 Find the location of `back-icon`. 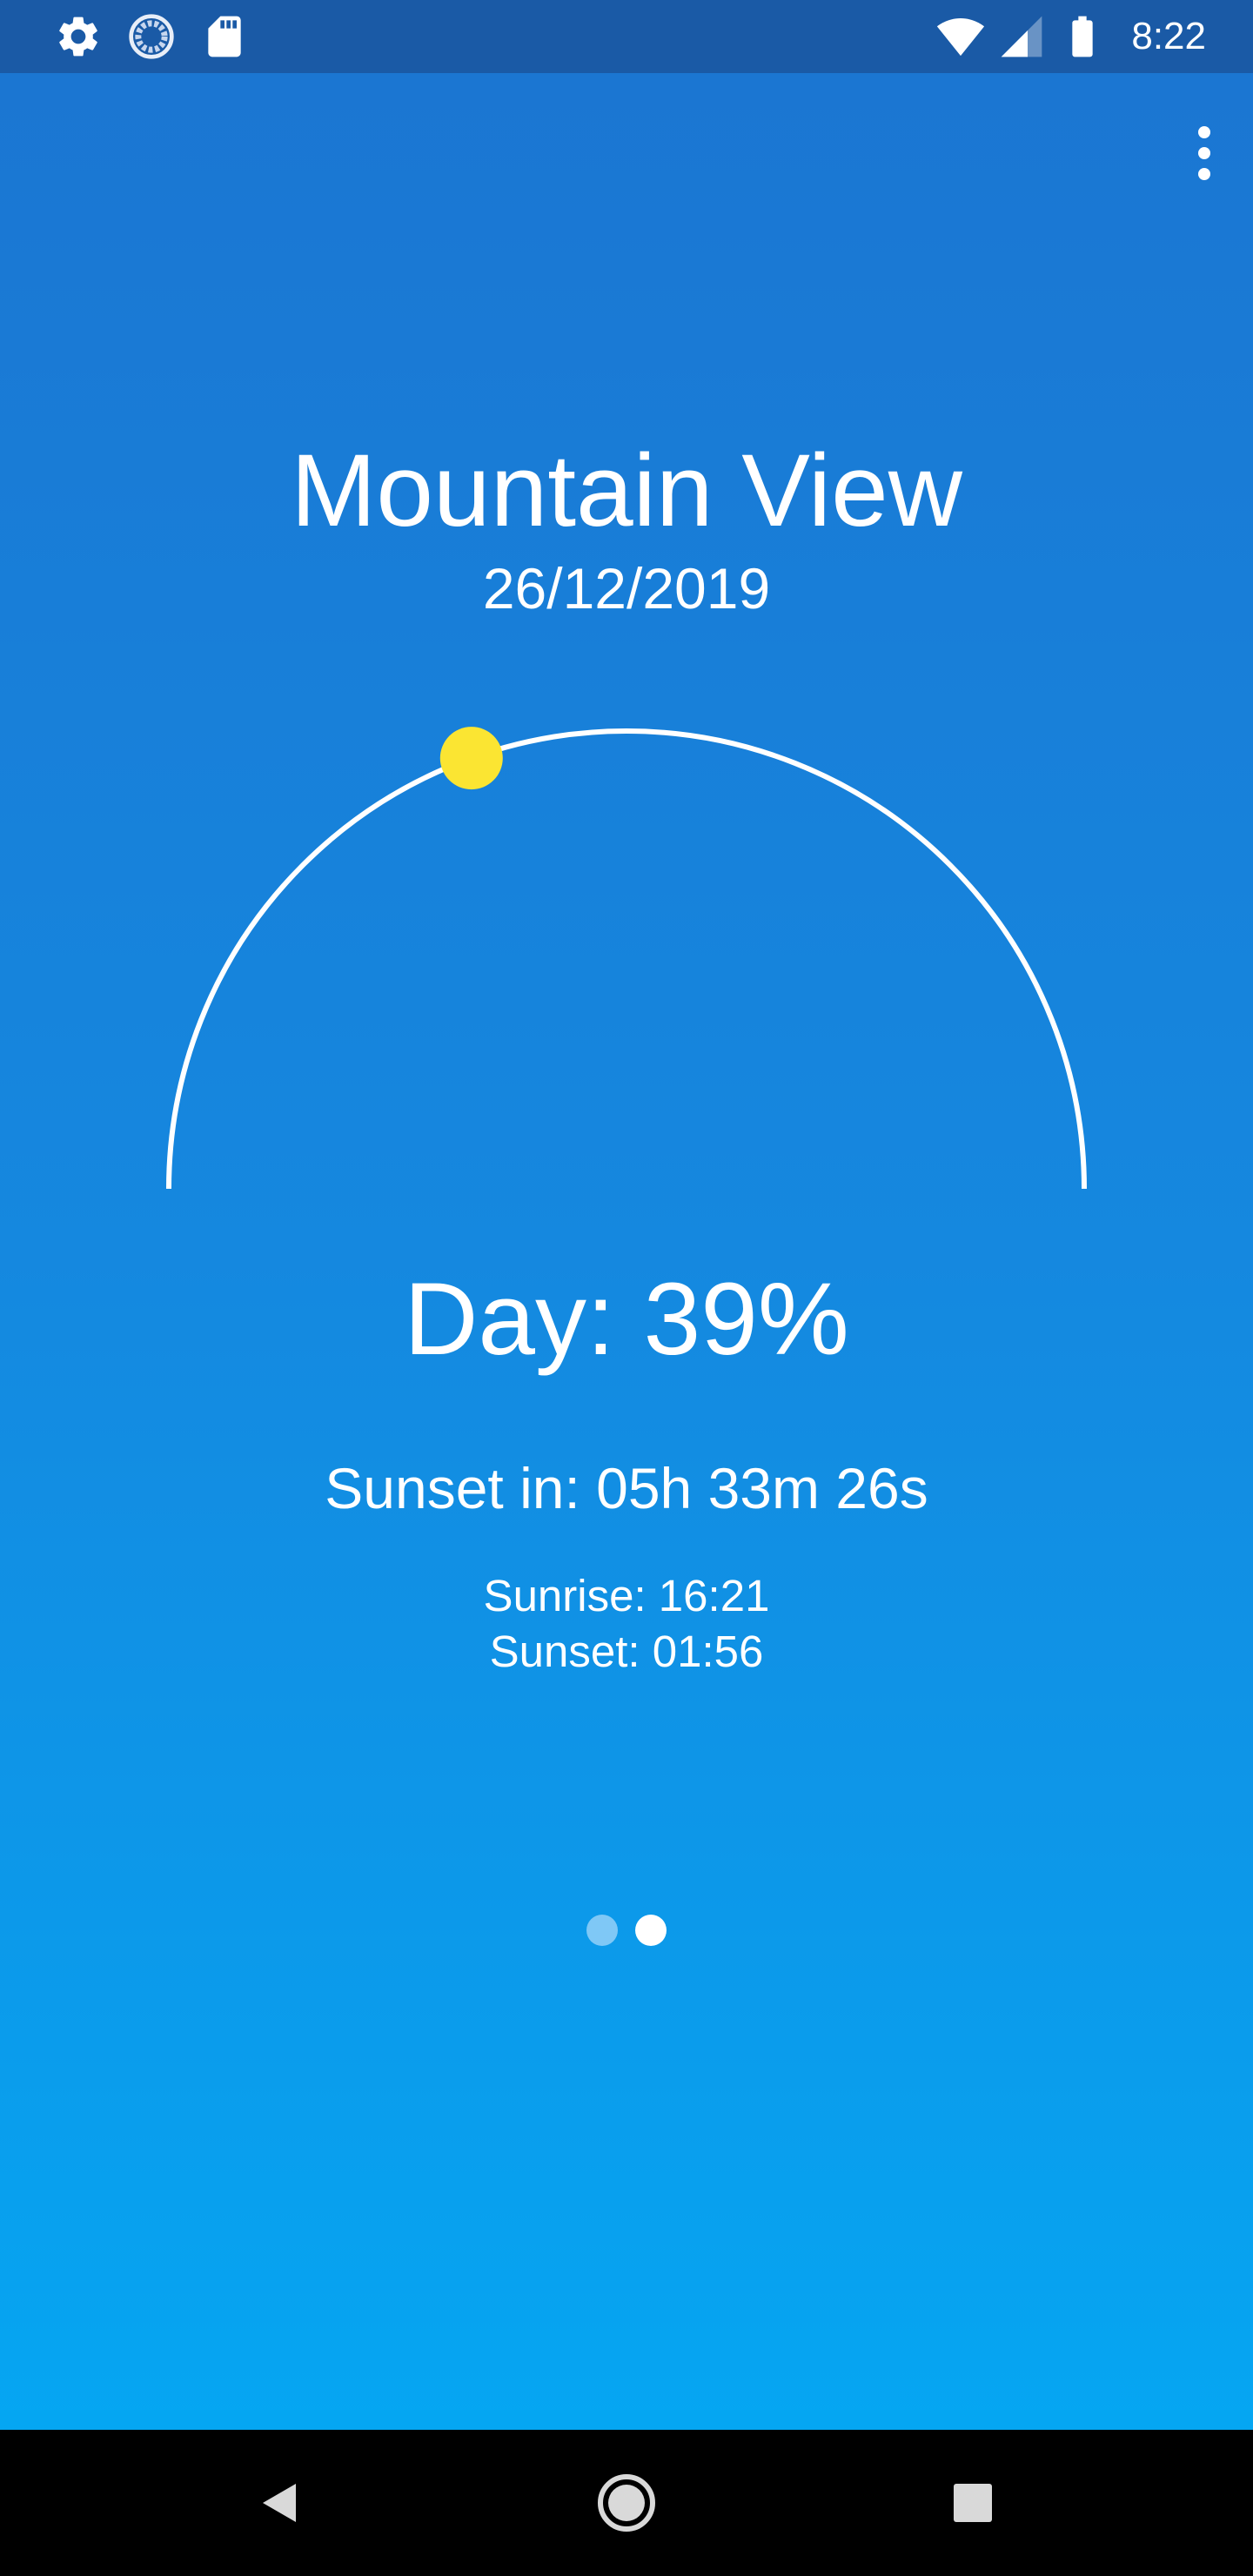

back-icon is located at coordinates (279, 2503).